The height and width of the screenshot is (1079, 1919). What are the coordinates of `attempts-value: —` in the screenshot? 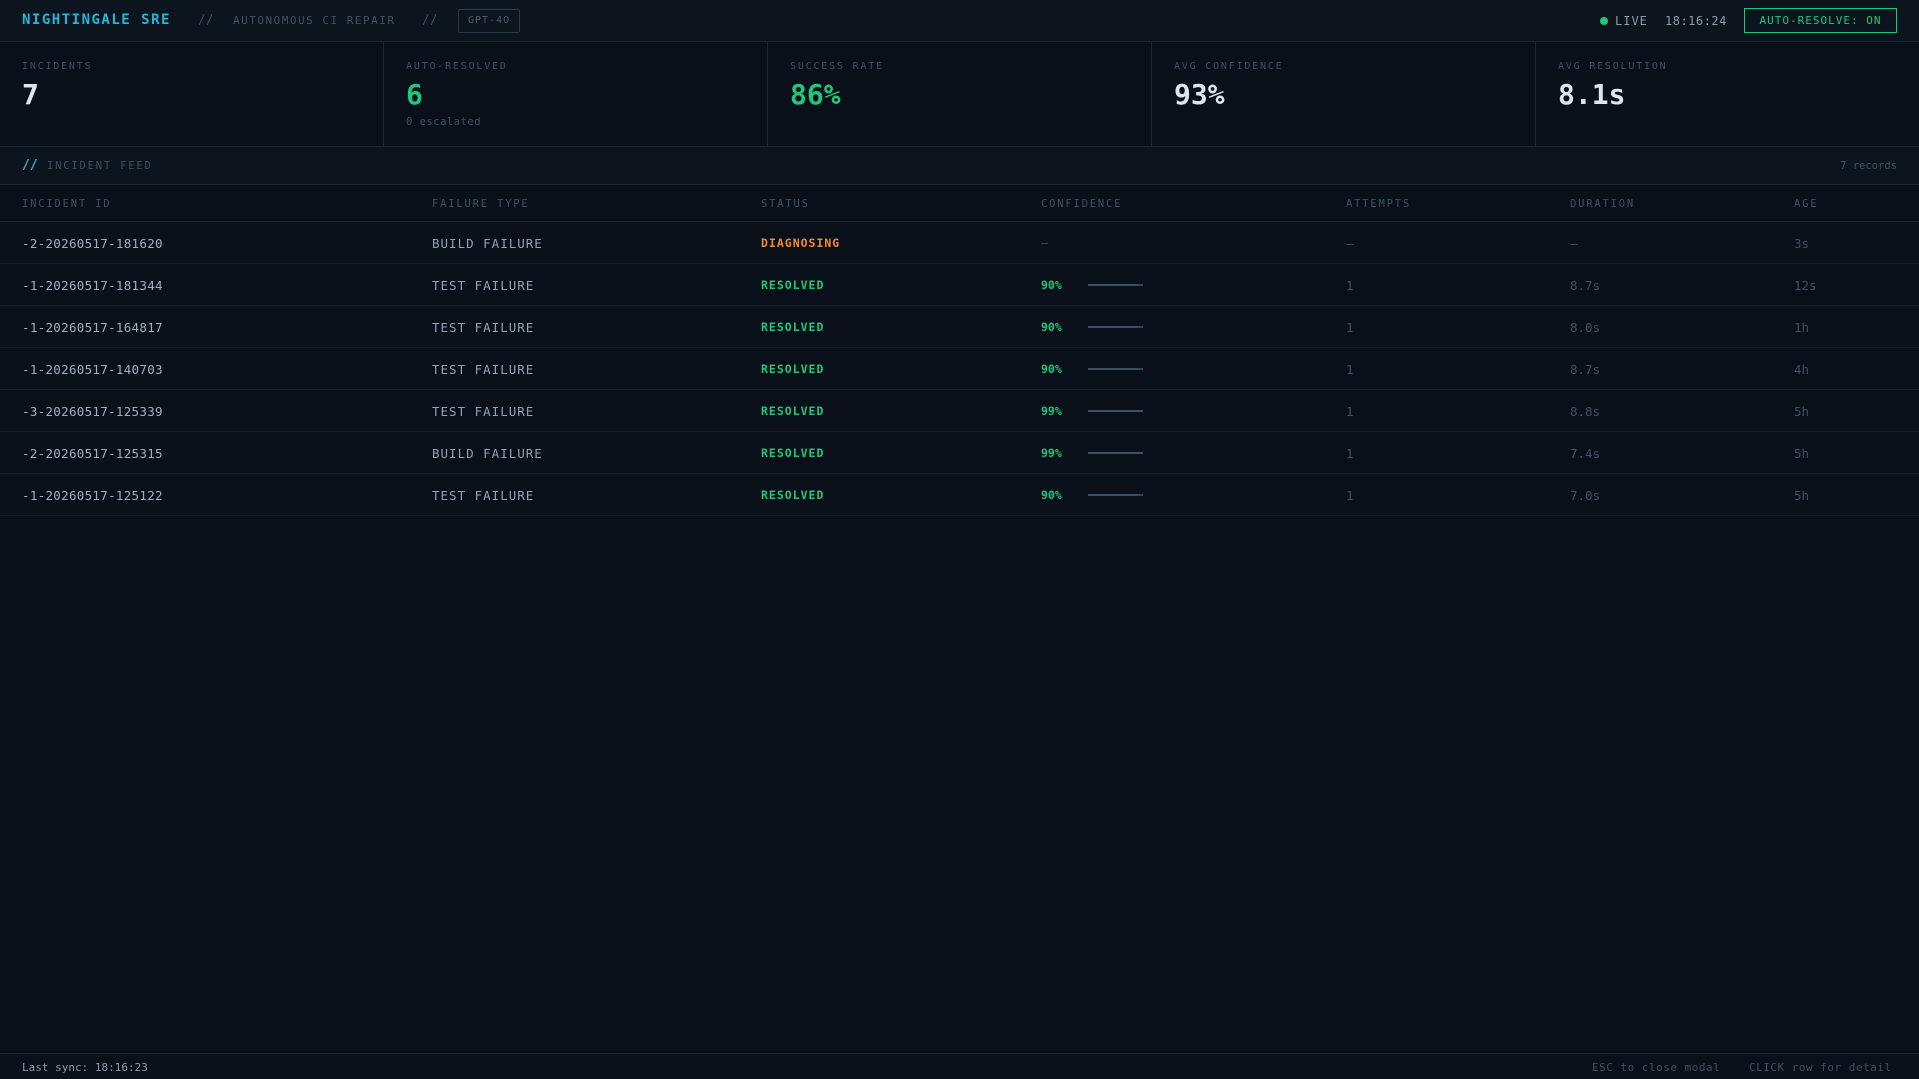 It's located at (1350, 243).